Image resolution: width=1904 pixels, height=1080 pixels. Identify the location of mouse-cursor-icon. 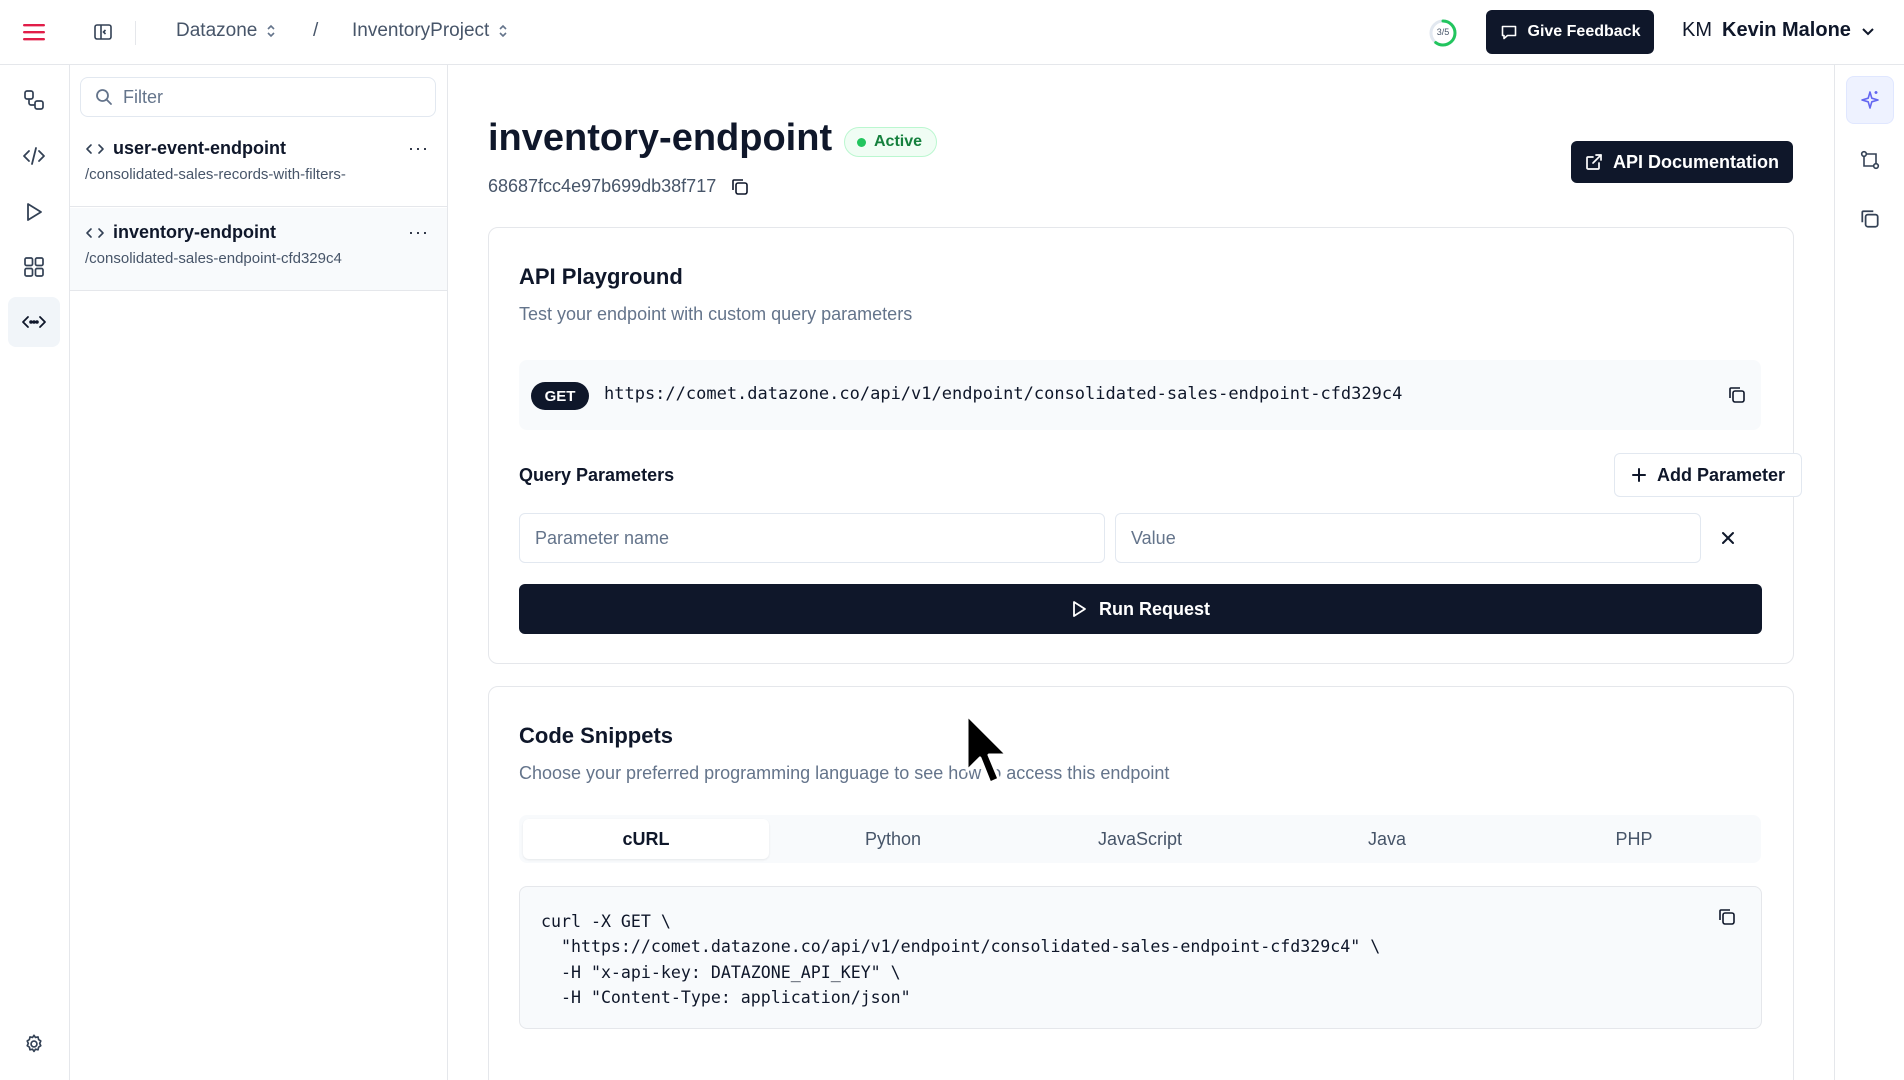
(987, 749).